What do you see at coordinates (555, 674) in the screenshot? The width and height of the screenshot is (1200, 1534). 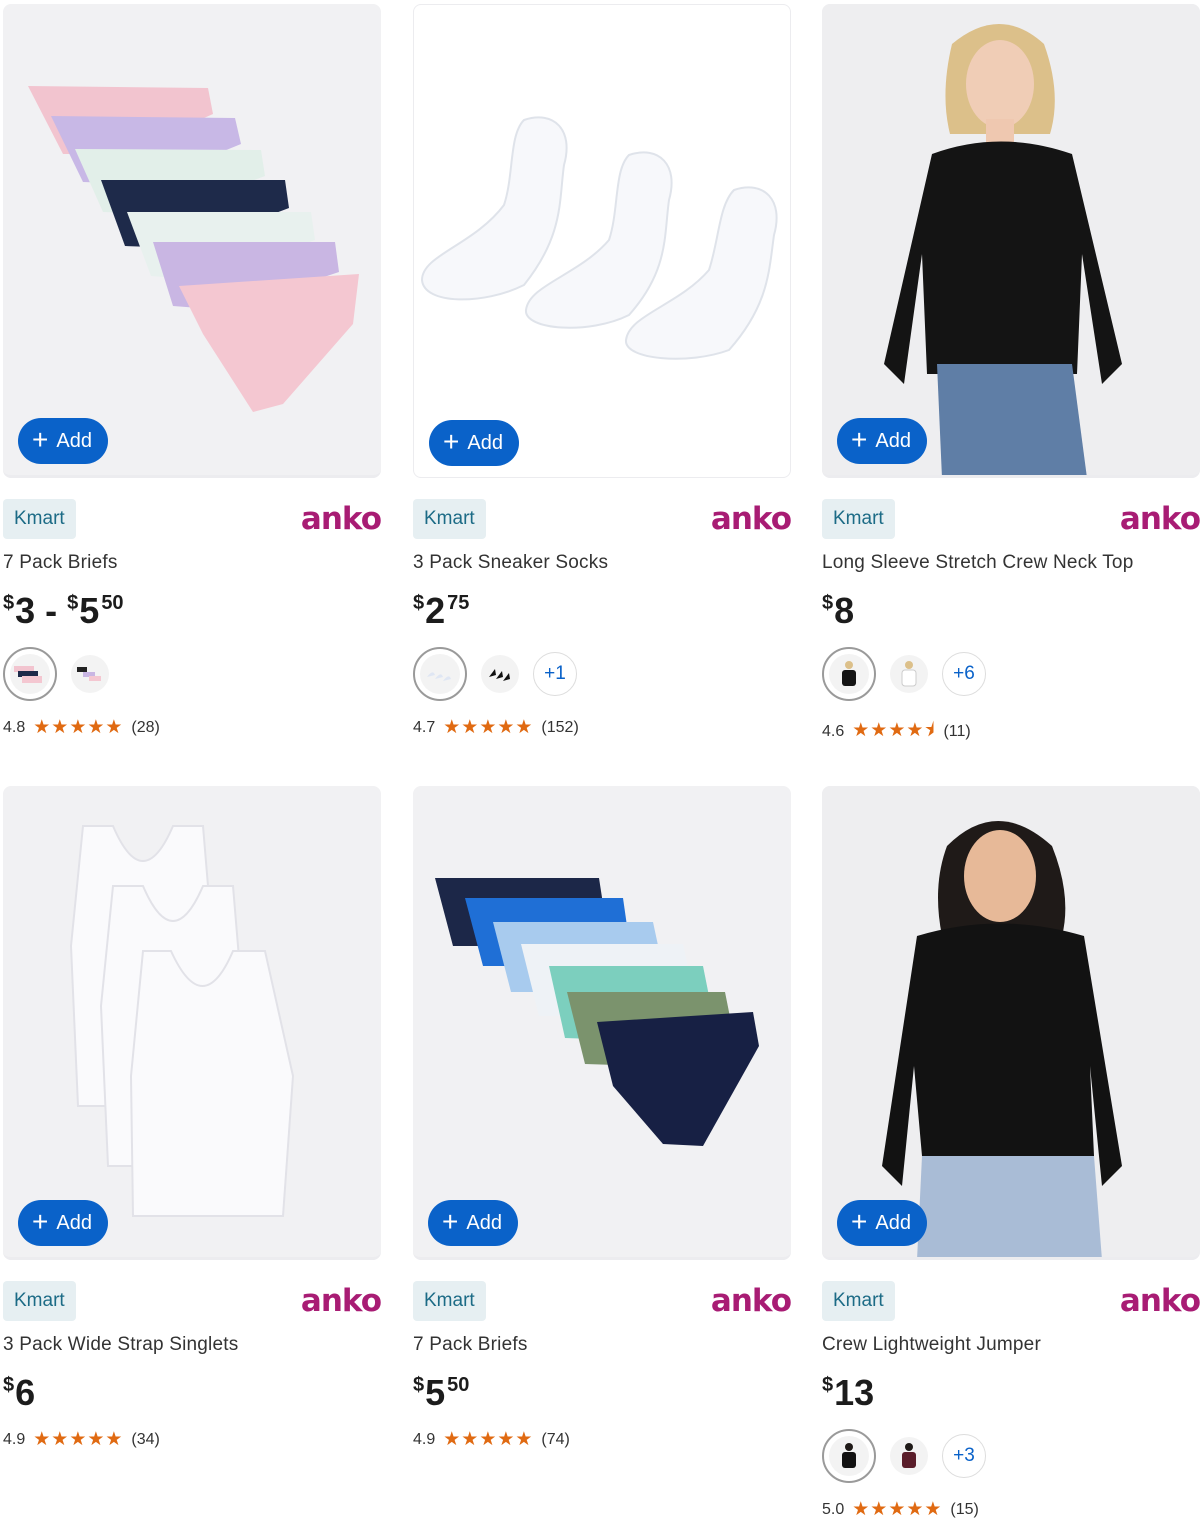 I see `more-colours-button: +1` at bounding box center [555, 674].